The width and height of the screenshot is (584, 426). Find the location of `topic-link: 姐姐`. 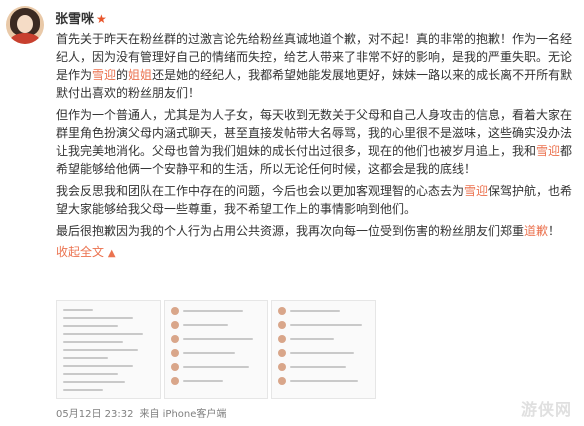

topic-link: 姐姐 is located at coordinates (140, 75).